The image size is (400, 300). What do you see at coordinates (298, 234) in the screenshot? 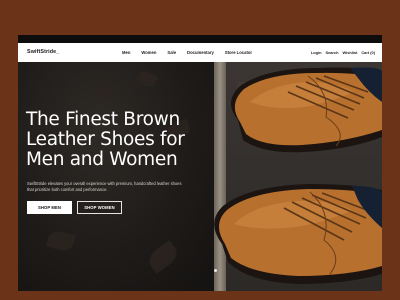
I see `boot-lower` at bounding box center [298, 234].